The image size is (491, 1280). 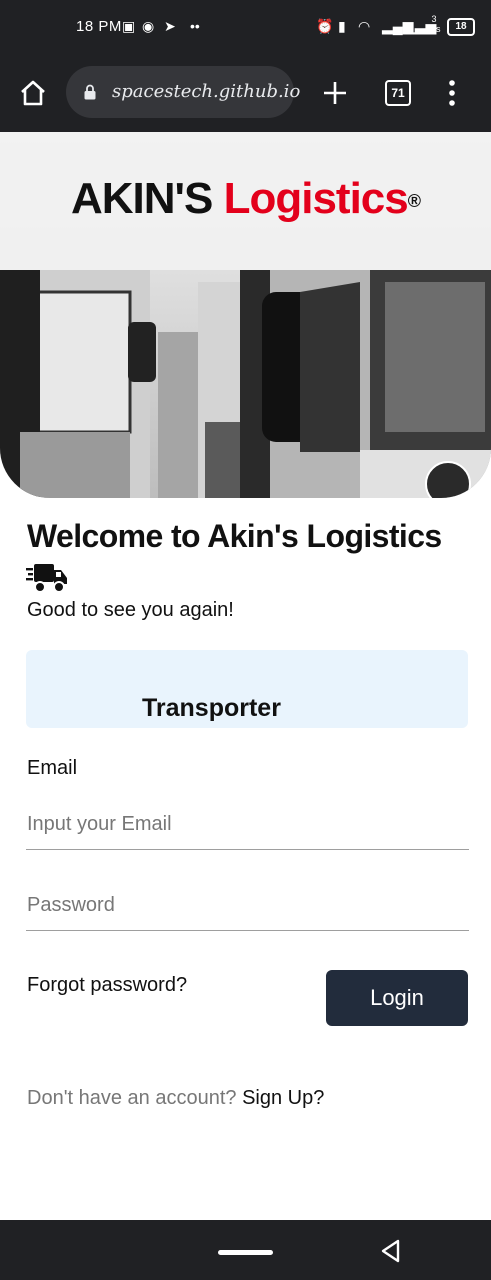 What do you see at coordinates (245, 29) in the screenshot?
I see `status-bar: 18 PM ▣ ◉ ➤ •• ⏰ ▮ ◠ ▂▄▆ ▁▃▅ 3 K/s 18` at bounding box center [245, 29].